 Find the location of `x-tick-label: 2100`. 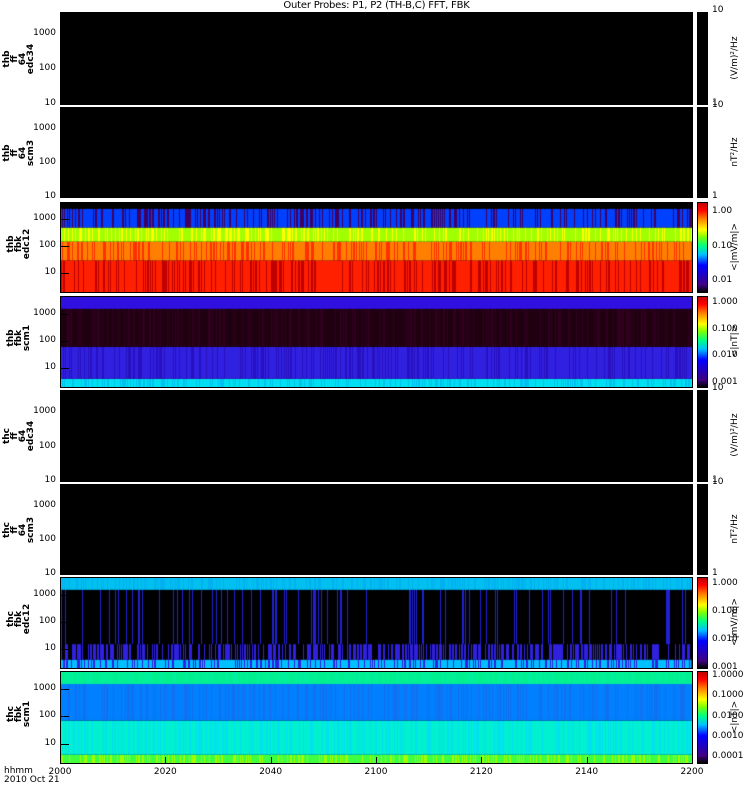

x-tick-label: 2100 is located at coordinates (376, 772).